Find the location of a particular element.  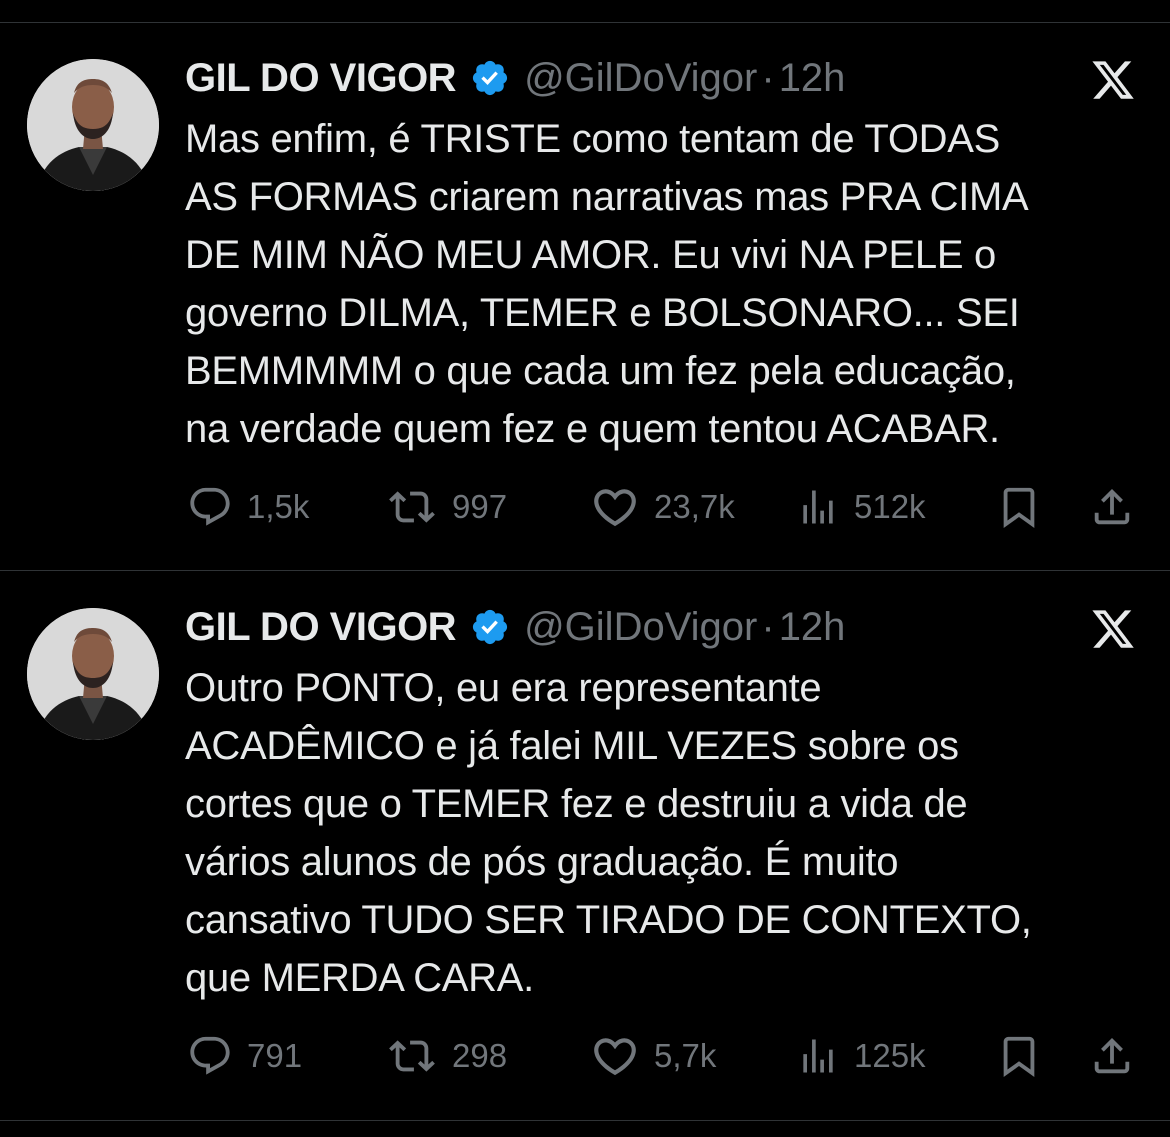

retweet-button: 997 is located at coordinates (446, 507).